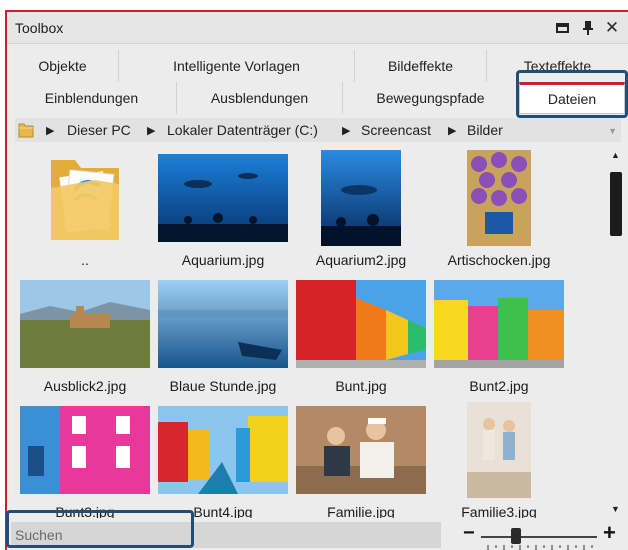  I want to click on file-item: Artischocken.jpg, so click(499, 212).